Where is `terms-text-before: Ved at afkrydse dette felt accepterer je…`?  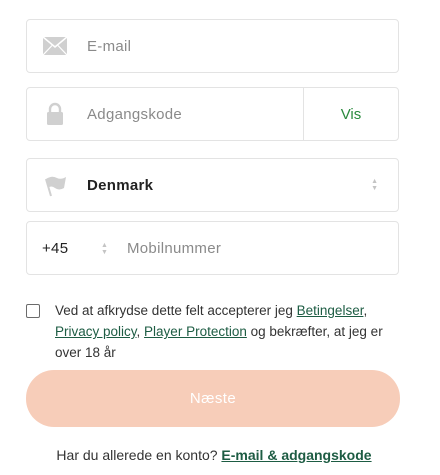 terms-text-before: Ved at afkrydse dette felt accepterer je… is located at coordinates (176, 310).